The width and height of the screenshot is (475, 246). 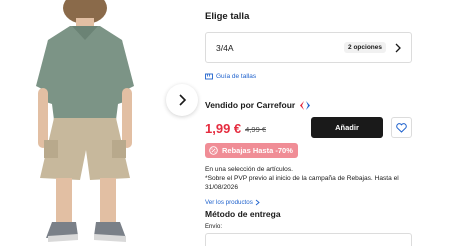 I want to click on view-products-link: Ver los productos, so click(x=232, y=202).